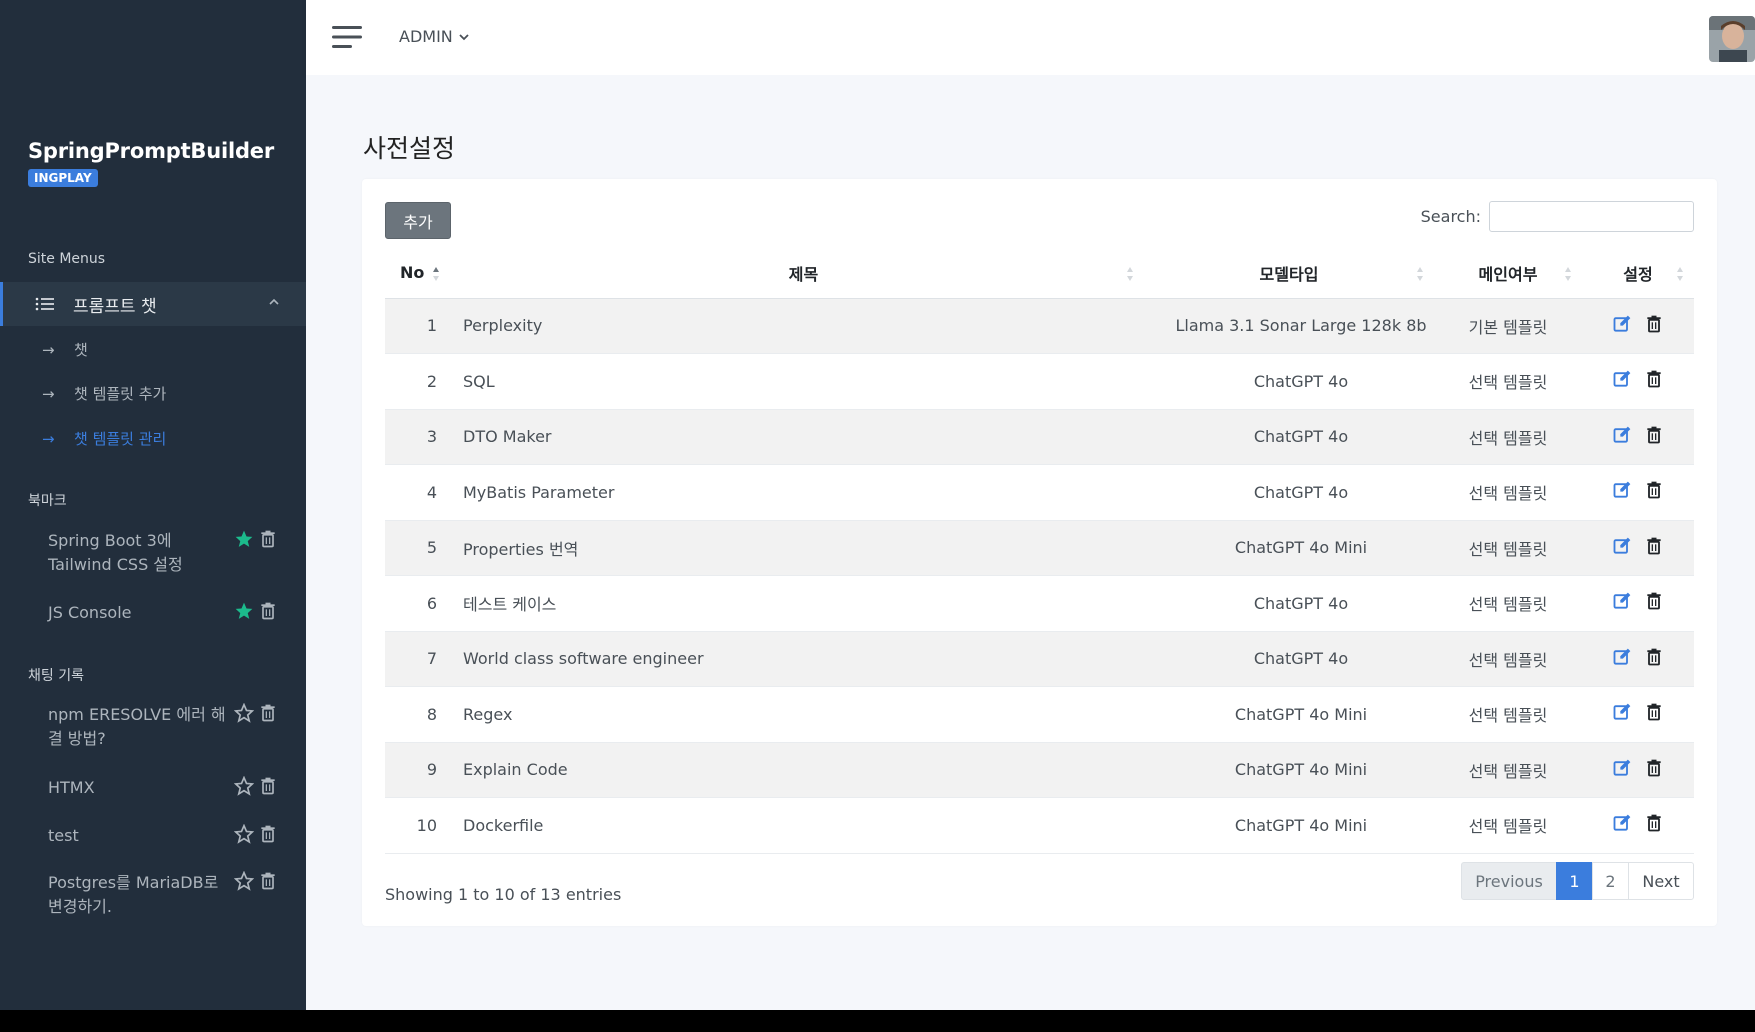 This screenshot has height=1032, width=1755. What do you see at coordinates (1661, 881) in the screenshot?
I see `next-button: Next` at bounding box center [1661, 881].